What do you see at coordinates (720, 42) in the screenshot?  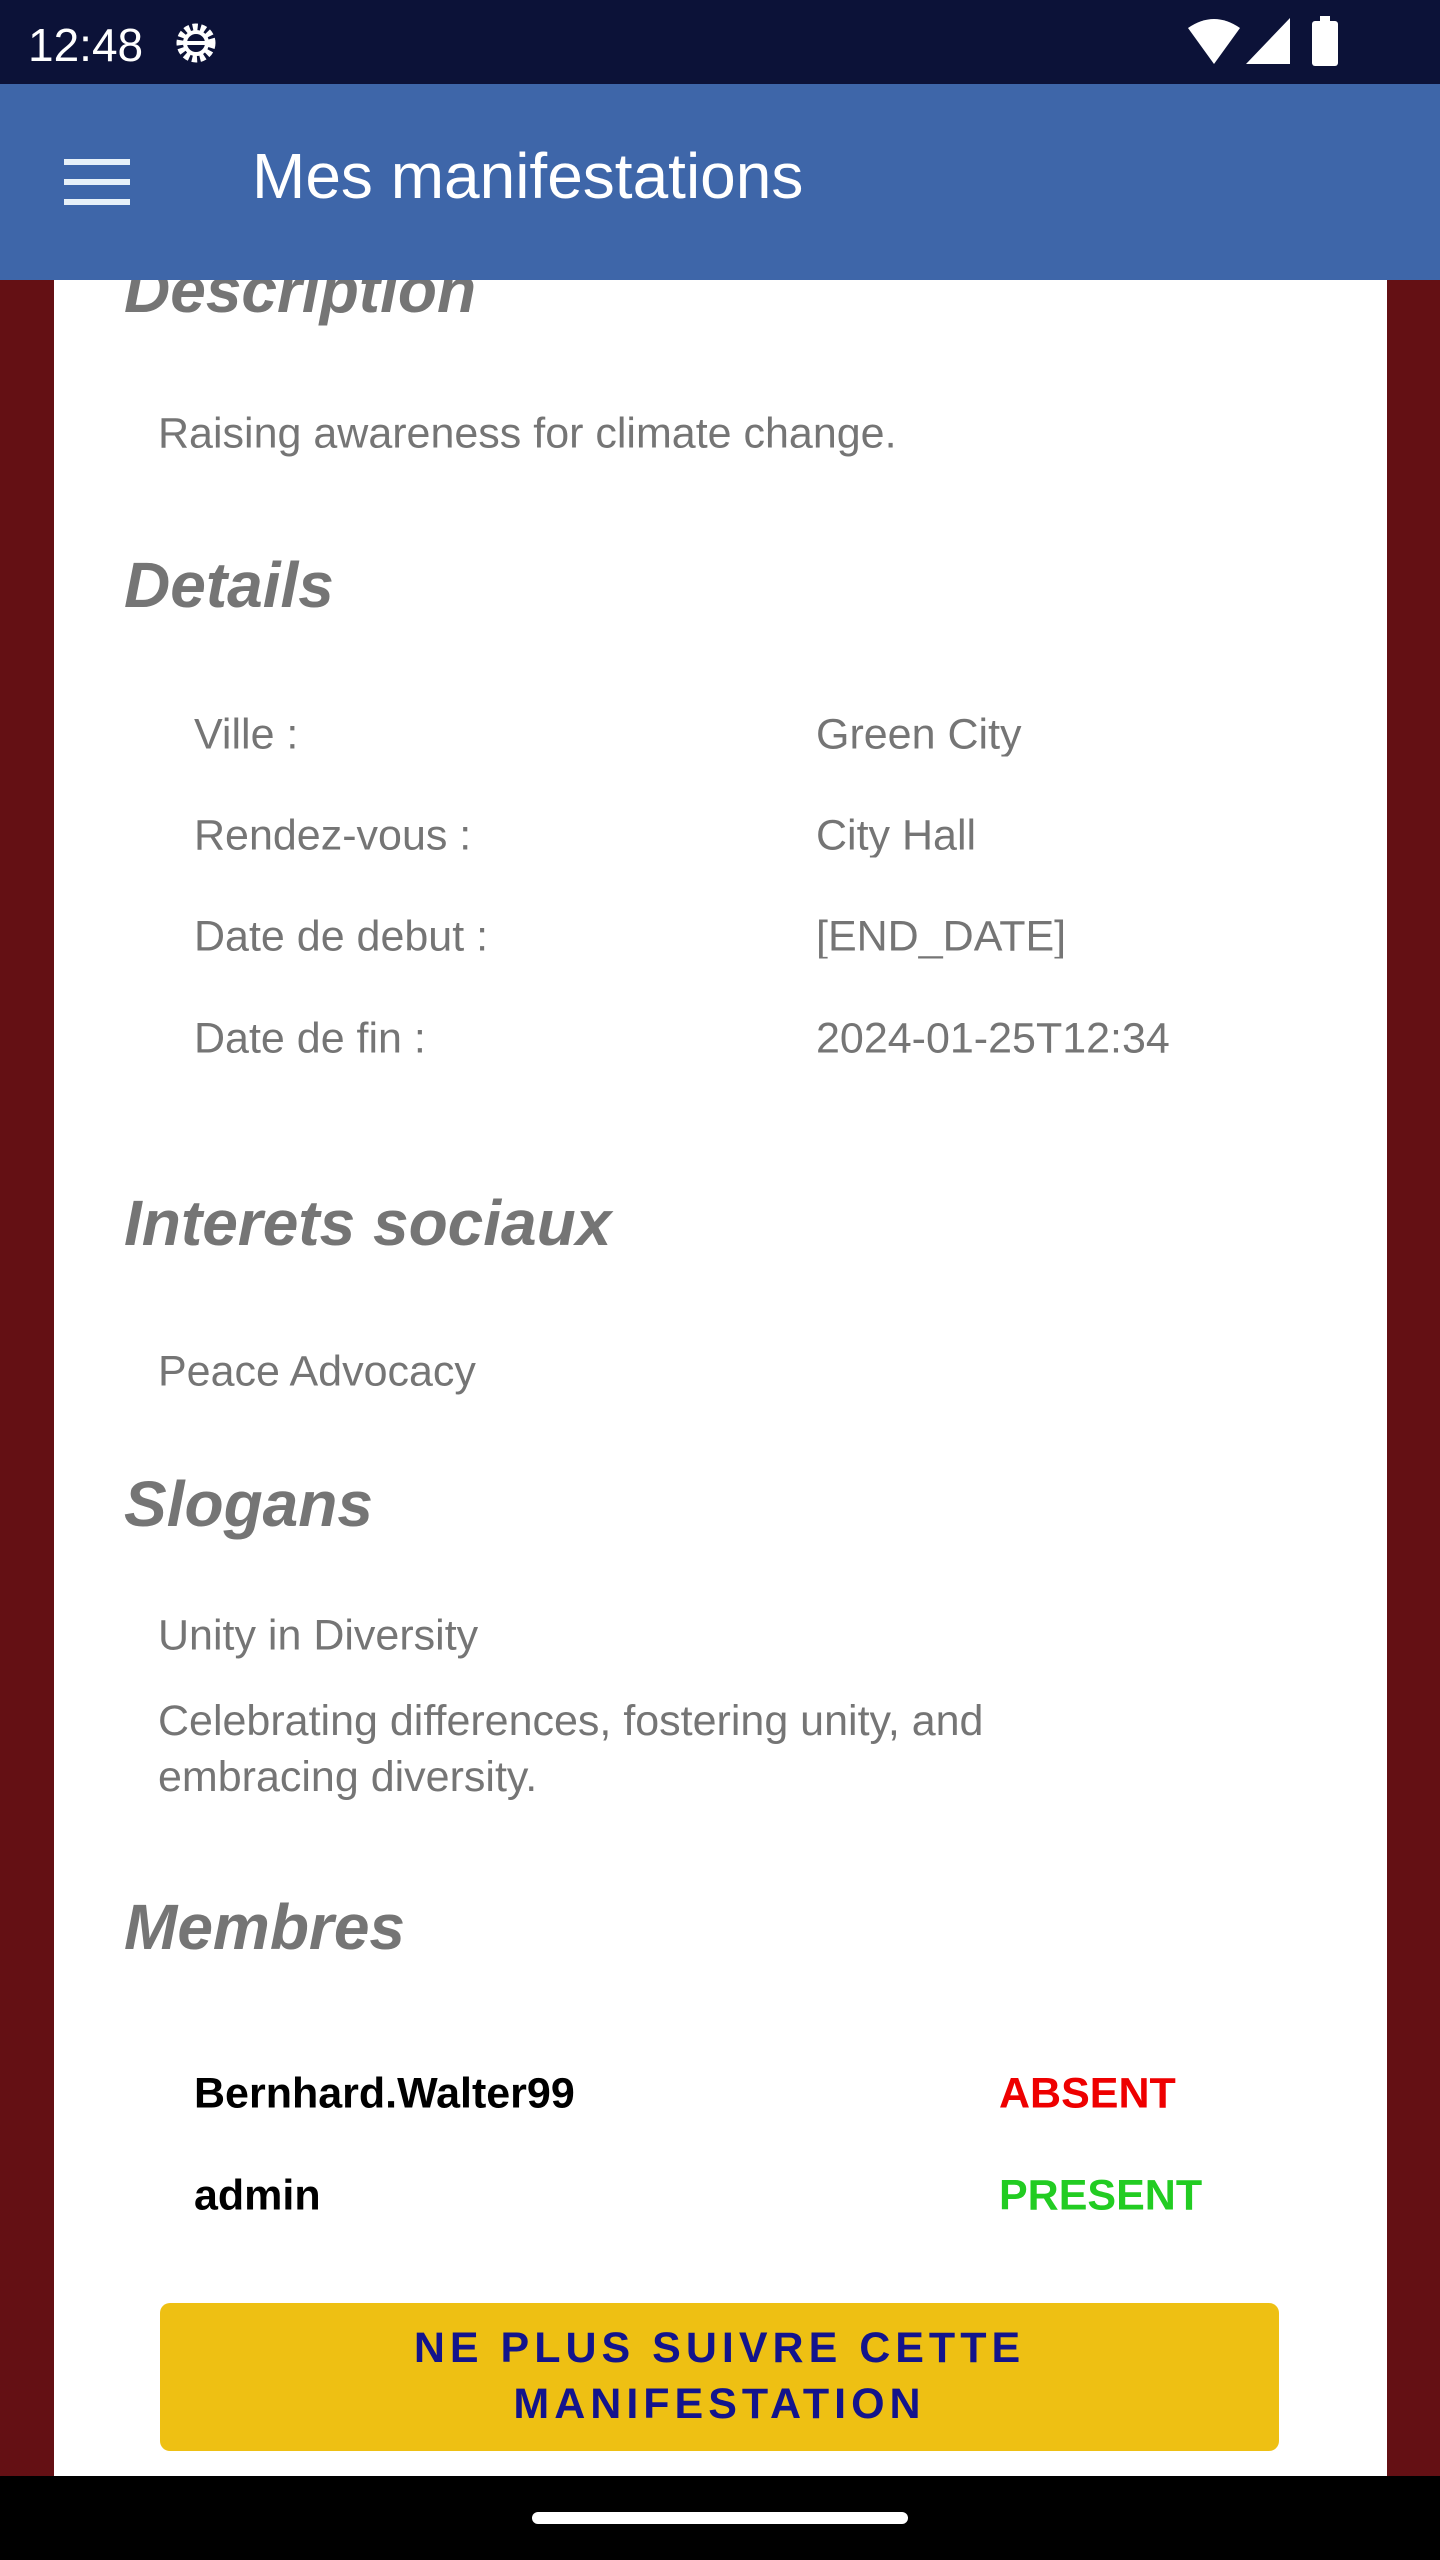 I see `status-bar: 12:48` at bounding box center [720, 42].